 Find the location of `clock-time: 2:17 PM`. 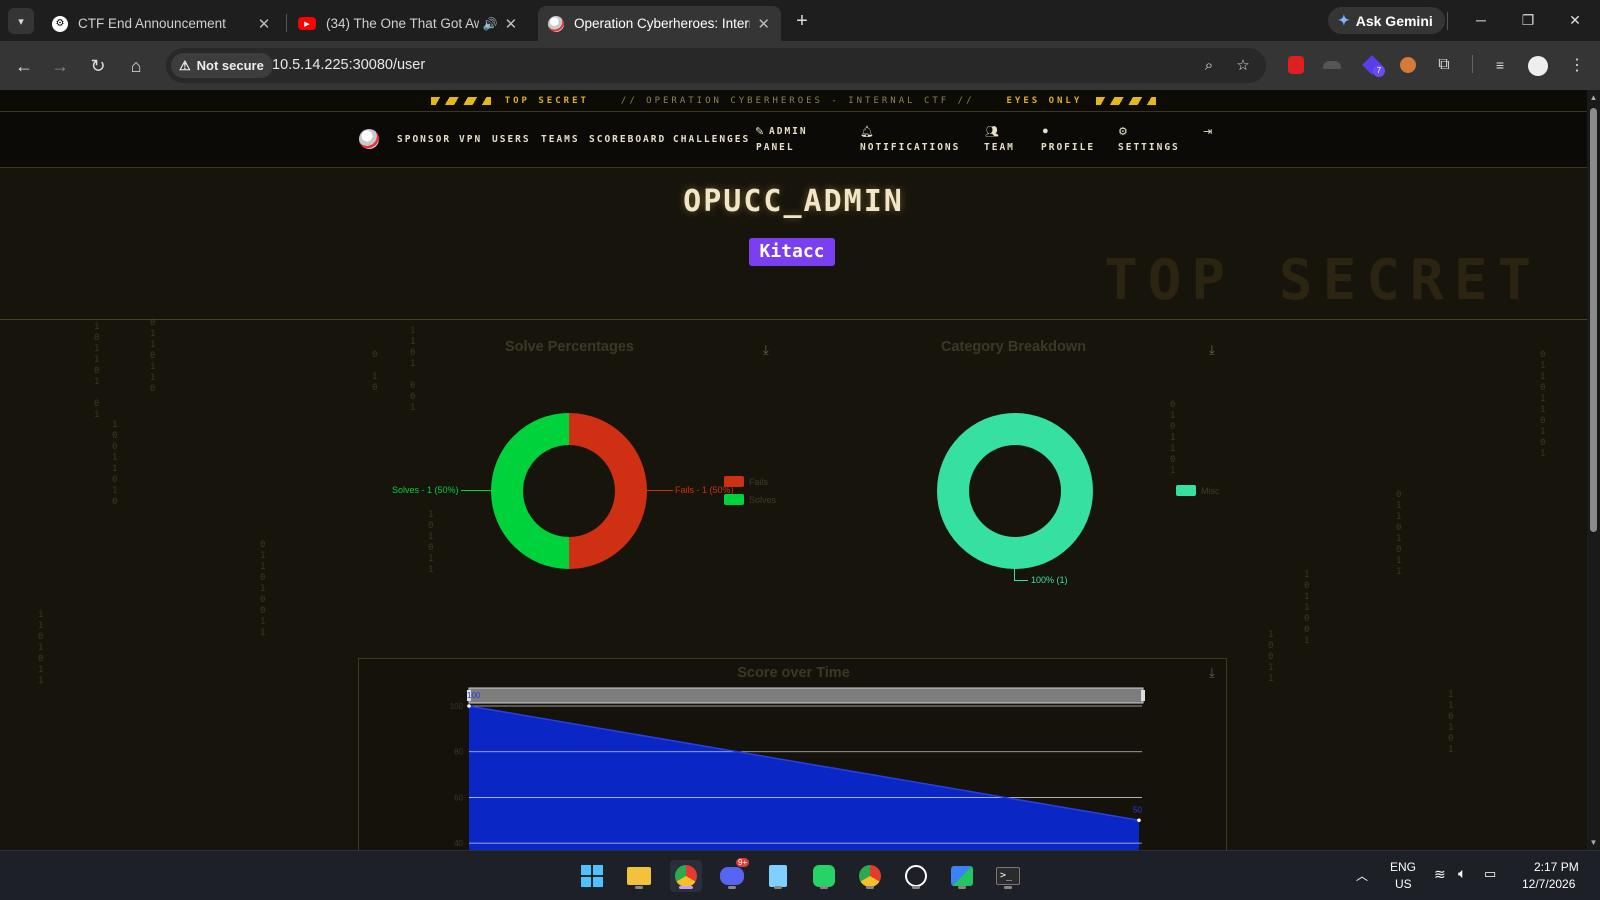

clock-time: 2:17 PM is located at coordinates (1556, 867).